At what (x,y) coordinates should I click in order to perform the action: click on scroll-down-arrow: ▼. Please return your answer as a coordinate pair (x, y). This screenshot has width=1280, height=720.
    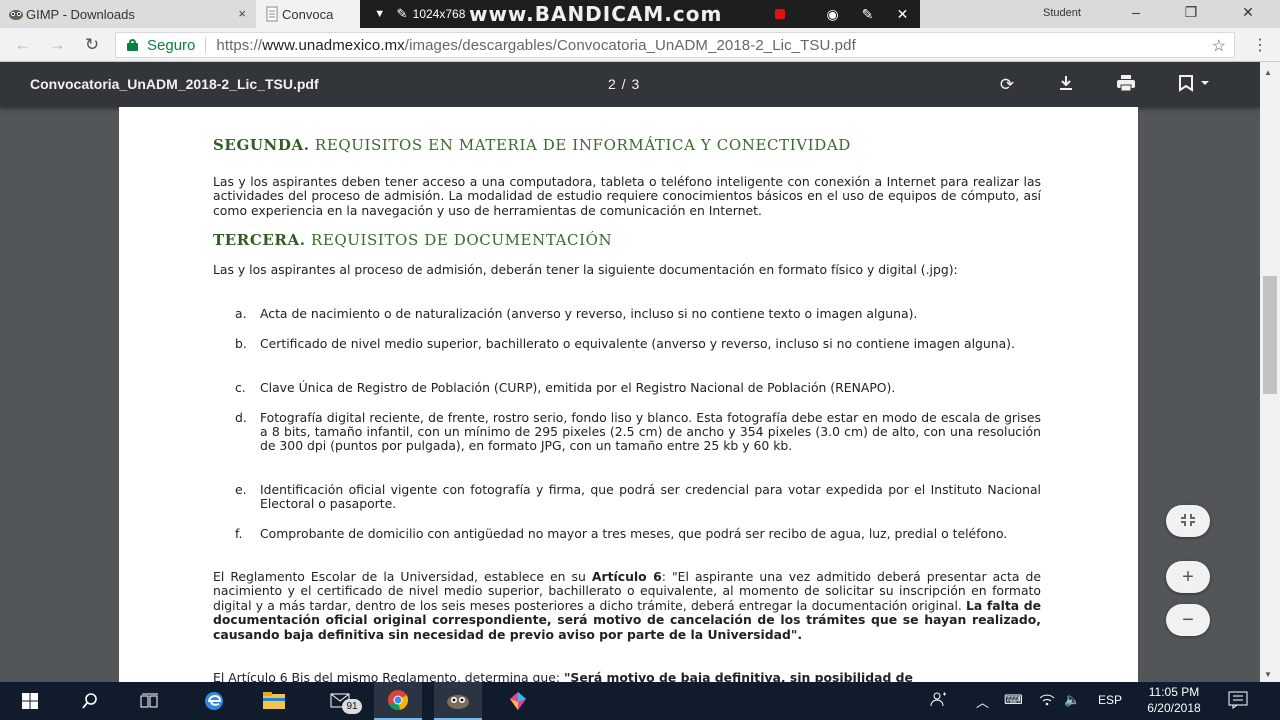
    Looking at the image, I should click on (1268, 674).